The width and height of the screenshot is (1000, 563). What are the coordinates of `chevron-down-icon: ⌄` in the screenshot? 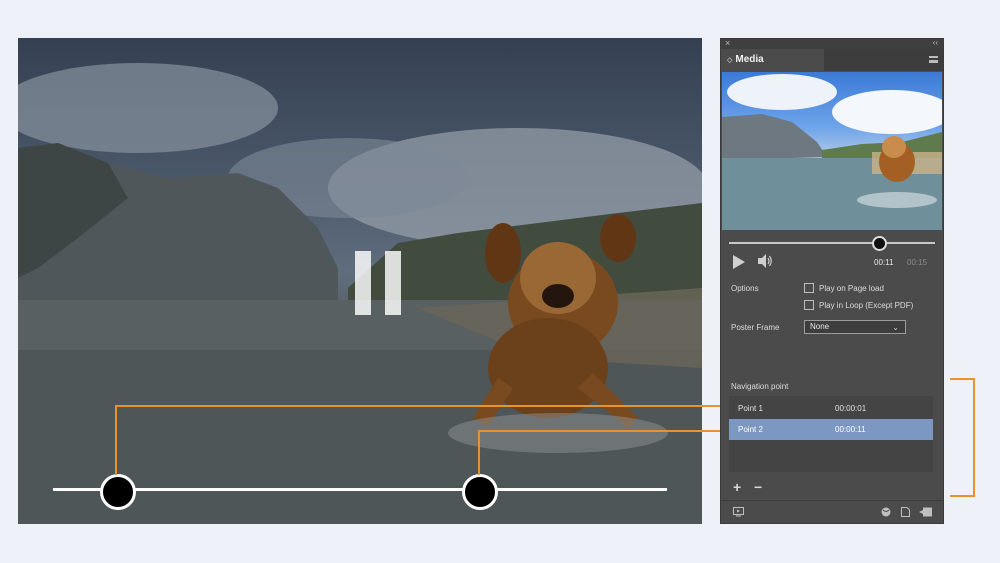 It's located at (895, 327).